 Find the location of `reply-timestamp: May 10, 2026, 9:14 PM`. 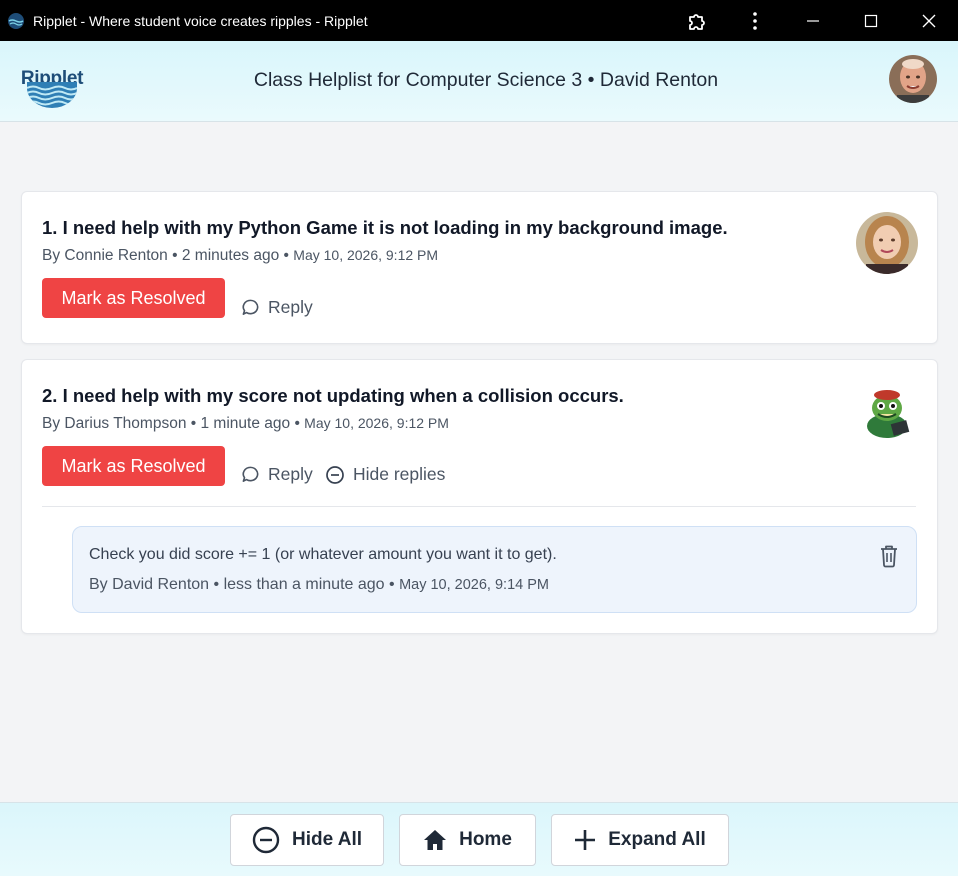

reply-timestamp: May 10, 2026, 9:14 PM is located at coordinates (474, 585).